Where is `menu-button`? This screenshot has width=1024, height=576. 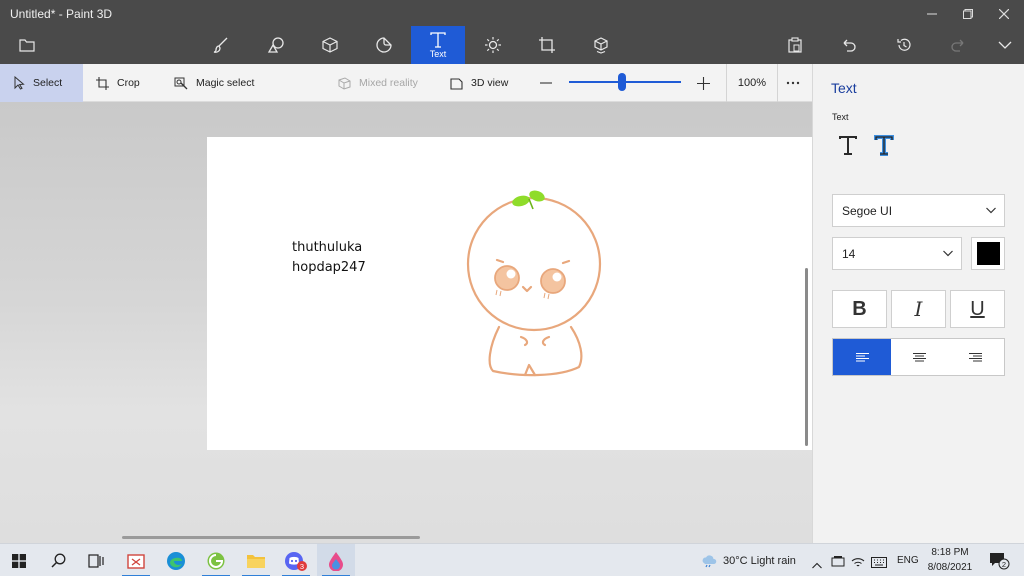 menu-button is located at coordinates (27, 45).